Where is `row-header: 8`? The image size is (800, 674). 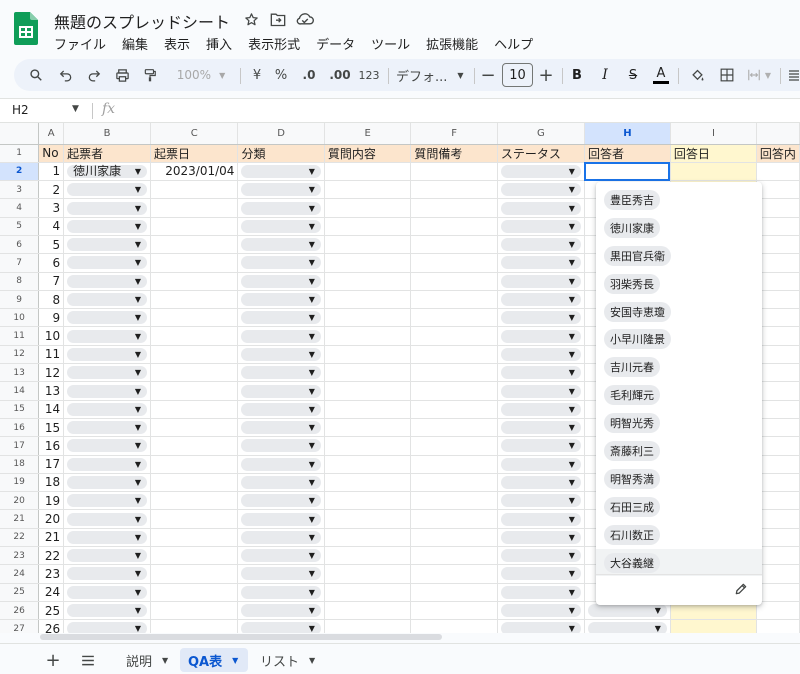
row-header: 8 is located at coordinates (20, 281).